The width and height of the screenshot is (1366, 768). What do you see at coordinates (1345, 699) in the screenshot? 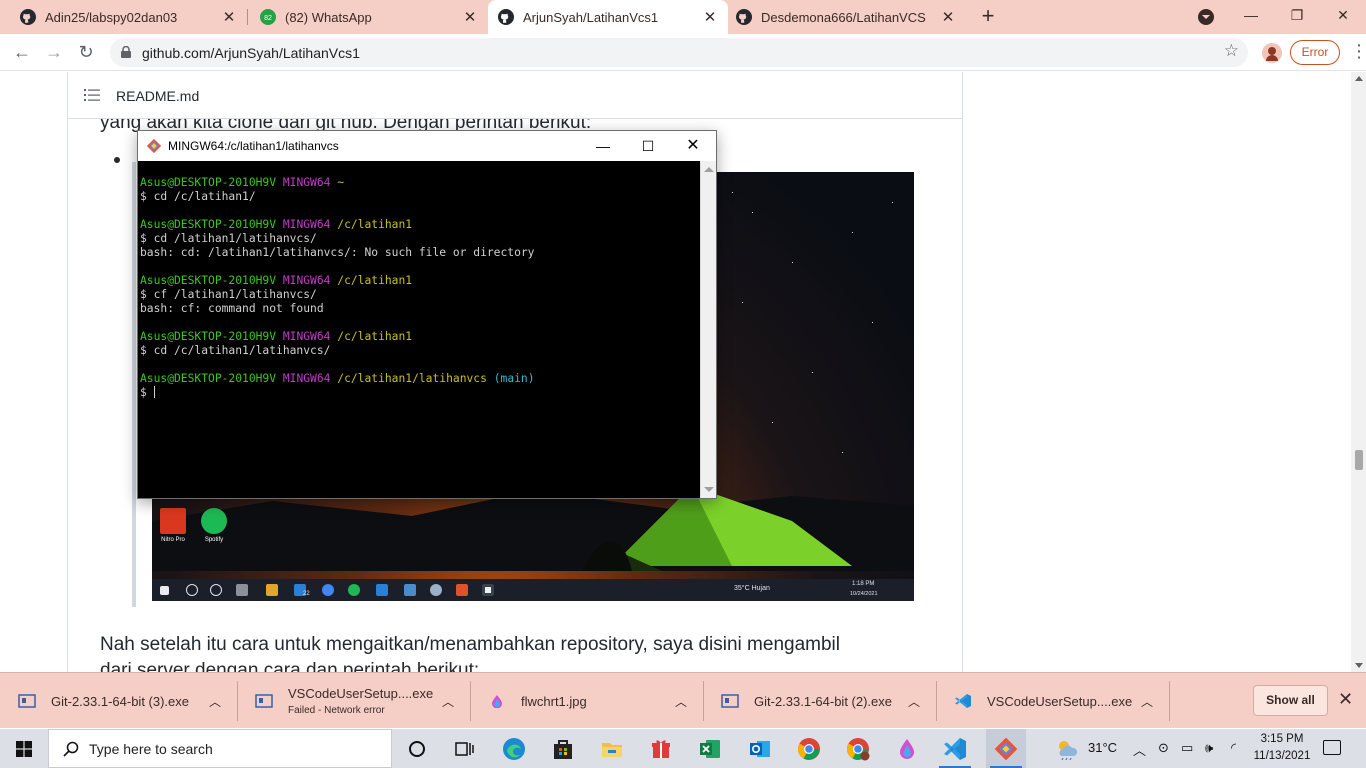
I see `close-shelf-icon: ✕` at bounding box center [1345, 699].